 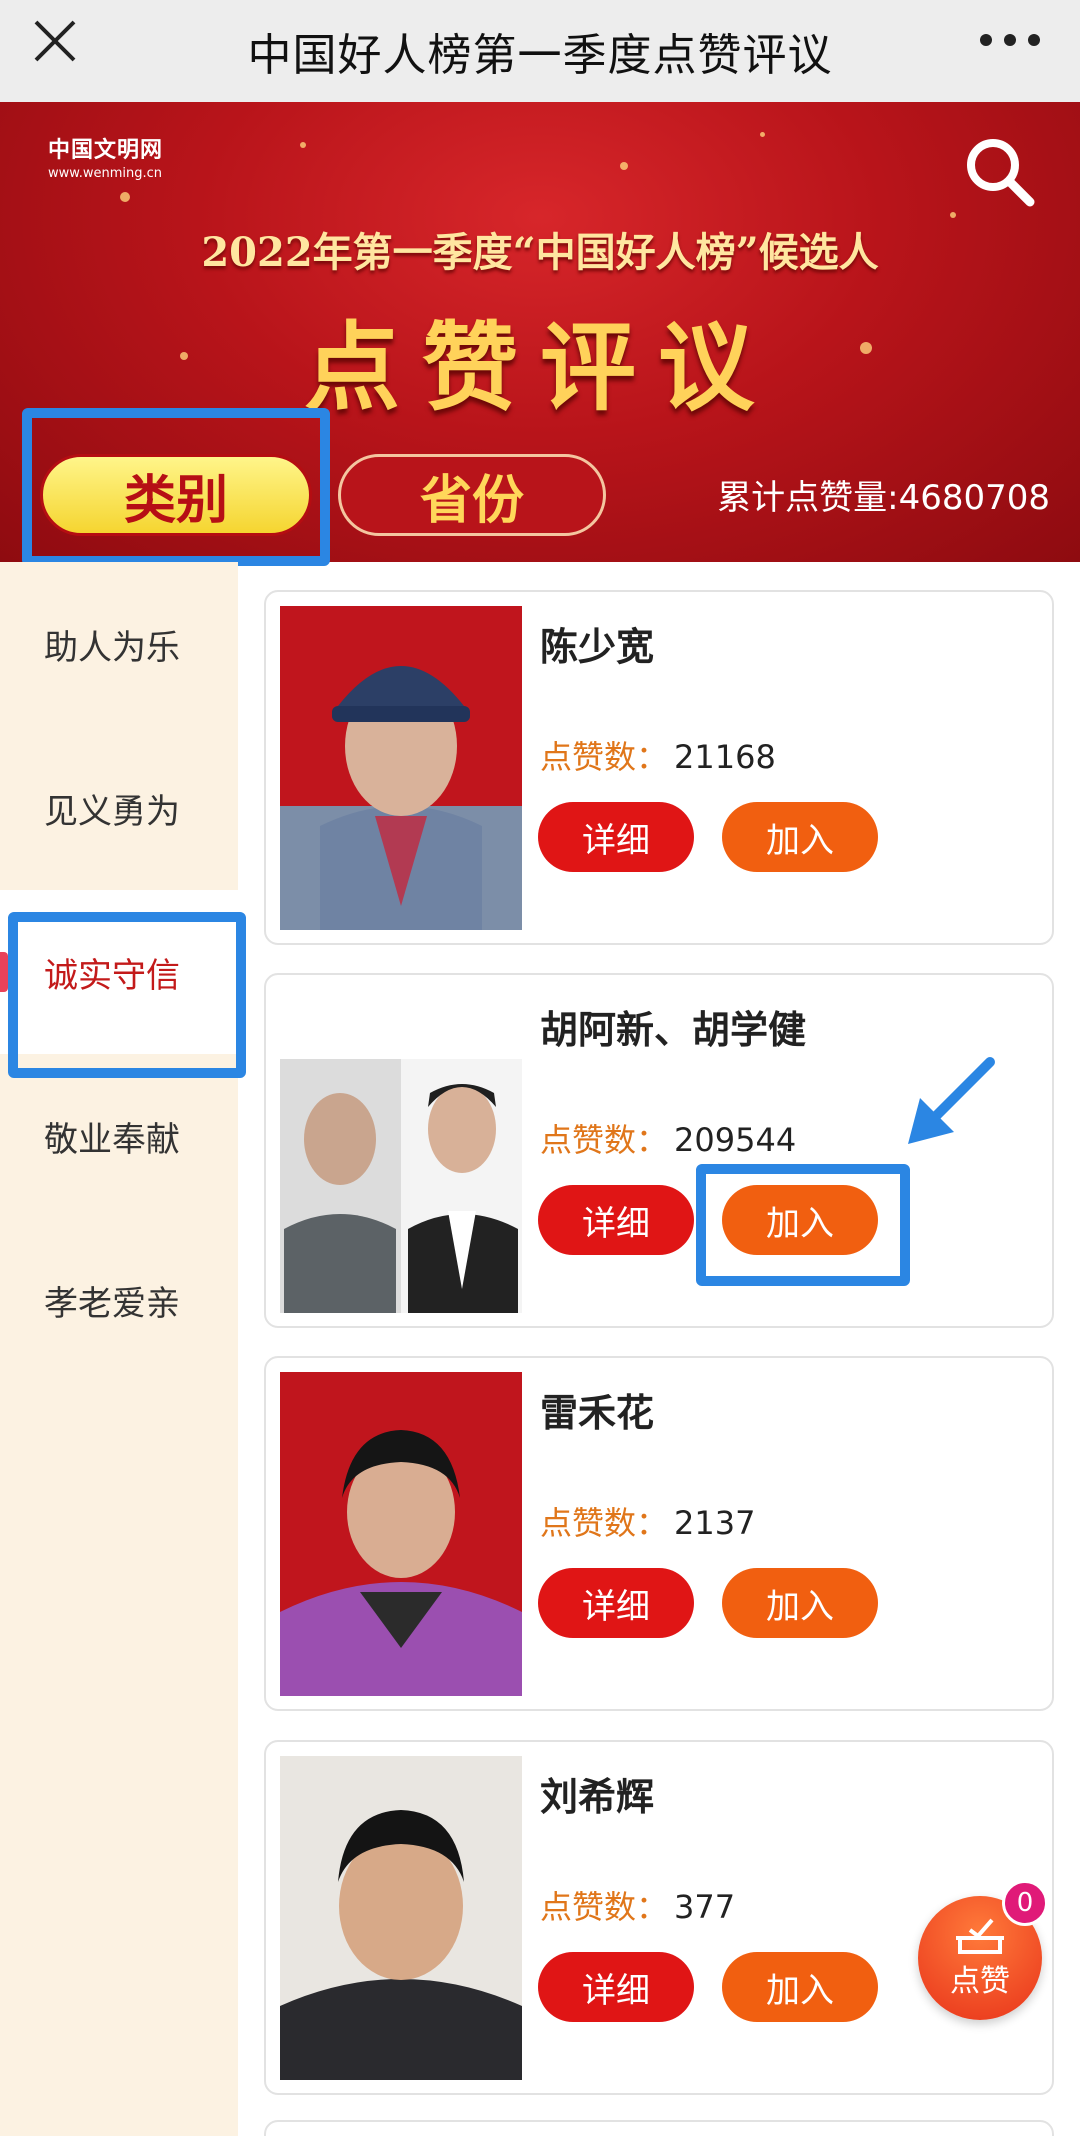 I want to click on candidate-likes: 点赞数： 209544, so click(x=668, y=1138).